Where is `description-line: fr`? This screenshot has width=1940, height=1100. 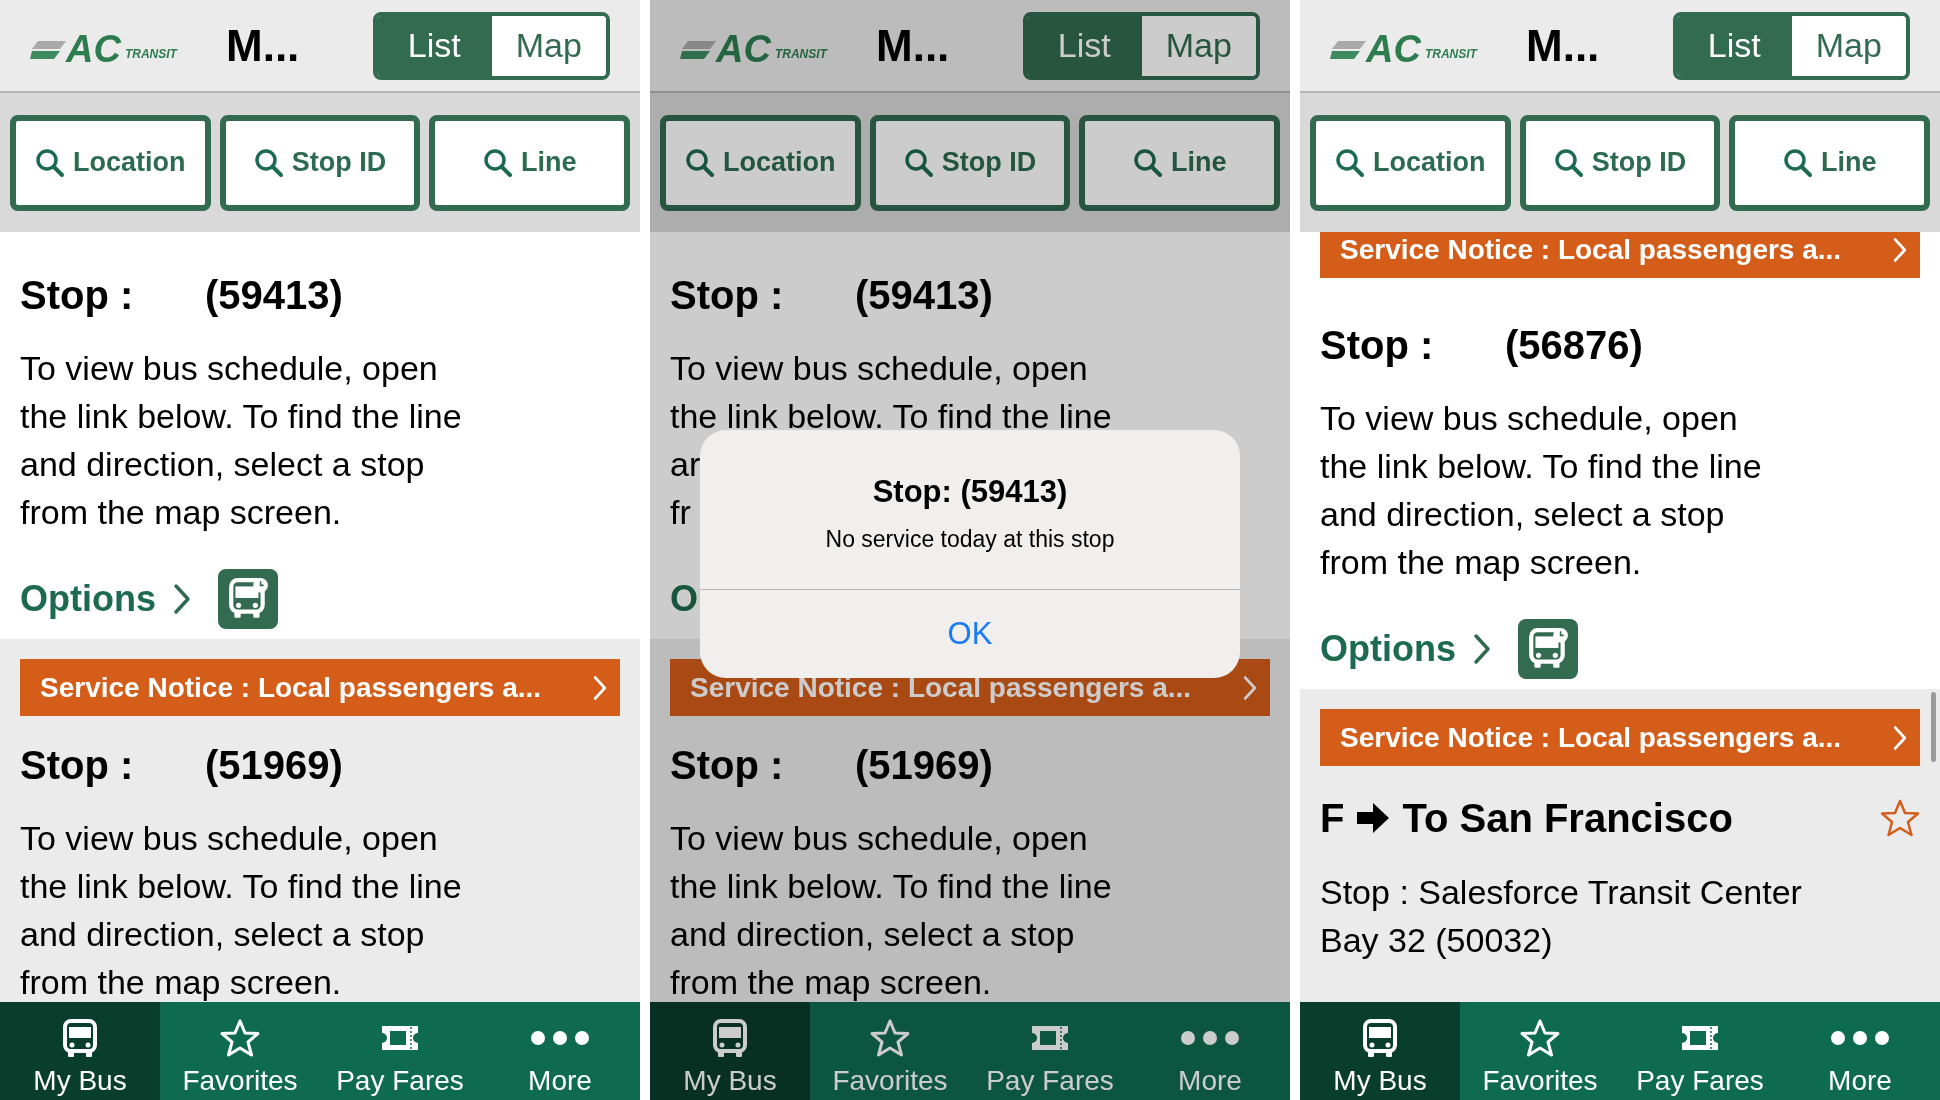
description-line: fr is located at coordinates (680, 512).